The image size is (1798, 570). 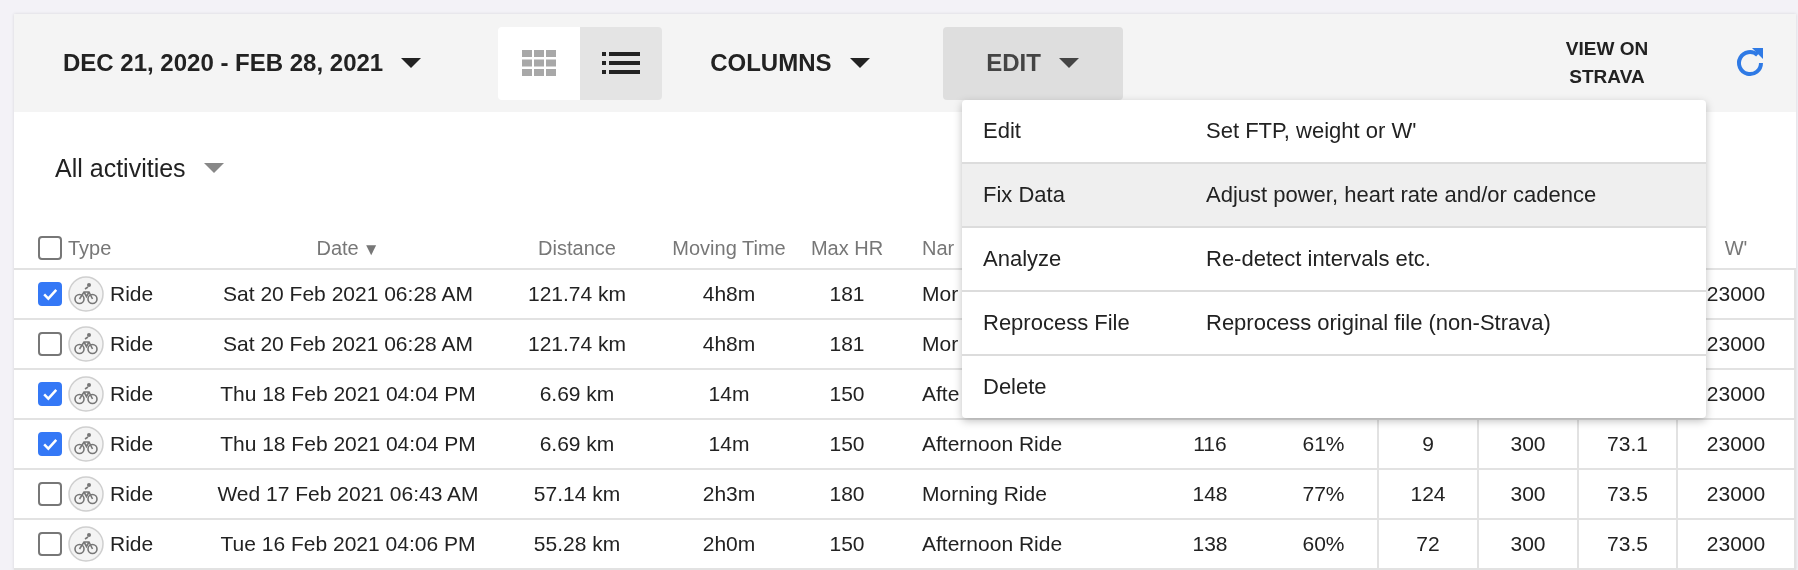 I want to click on column-header: Nar, so click(x=938, y=248).